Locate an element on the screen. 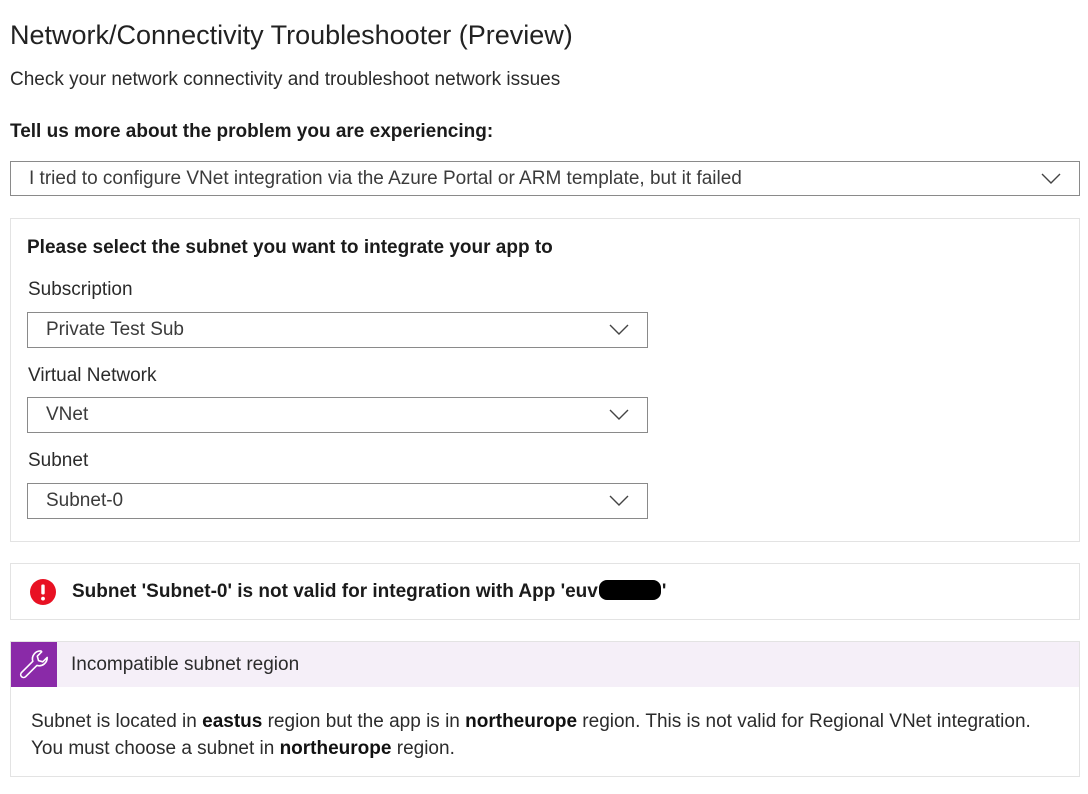  subscription-label: Subscription is located at coordinates (80, 289).